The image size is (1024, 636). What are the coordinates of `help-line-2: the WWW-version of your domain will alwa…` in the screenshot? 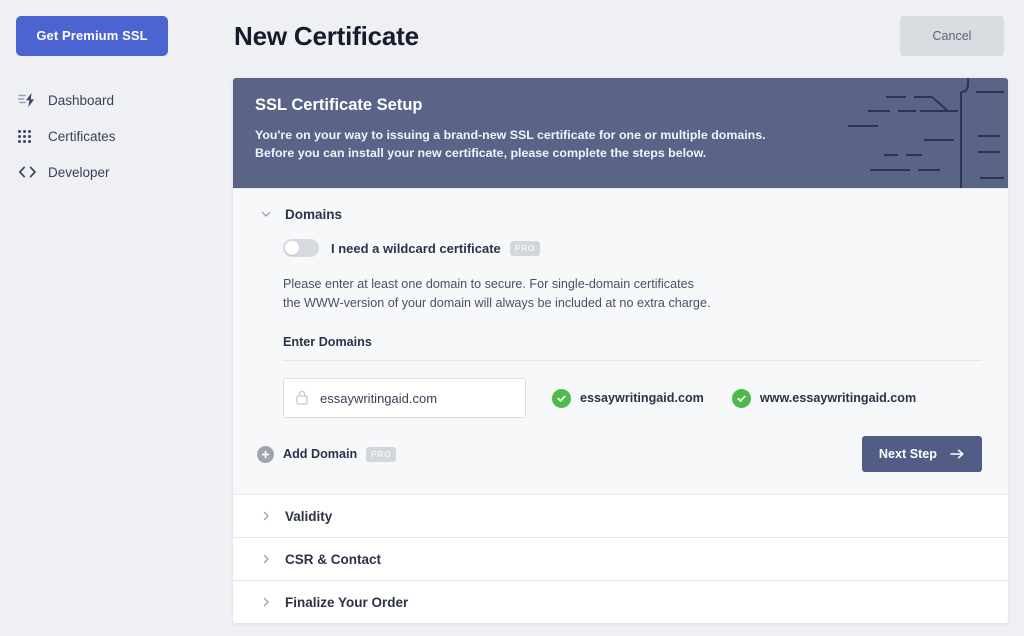 It's located at (497, 303).